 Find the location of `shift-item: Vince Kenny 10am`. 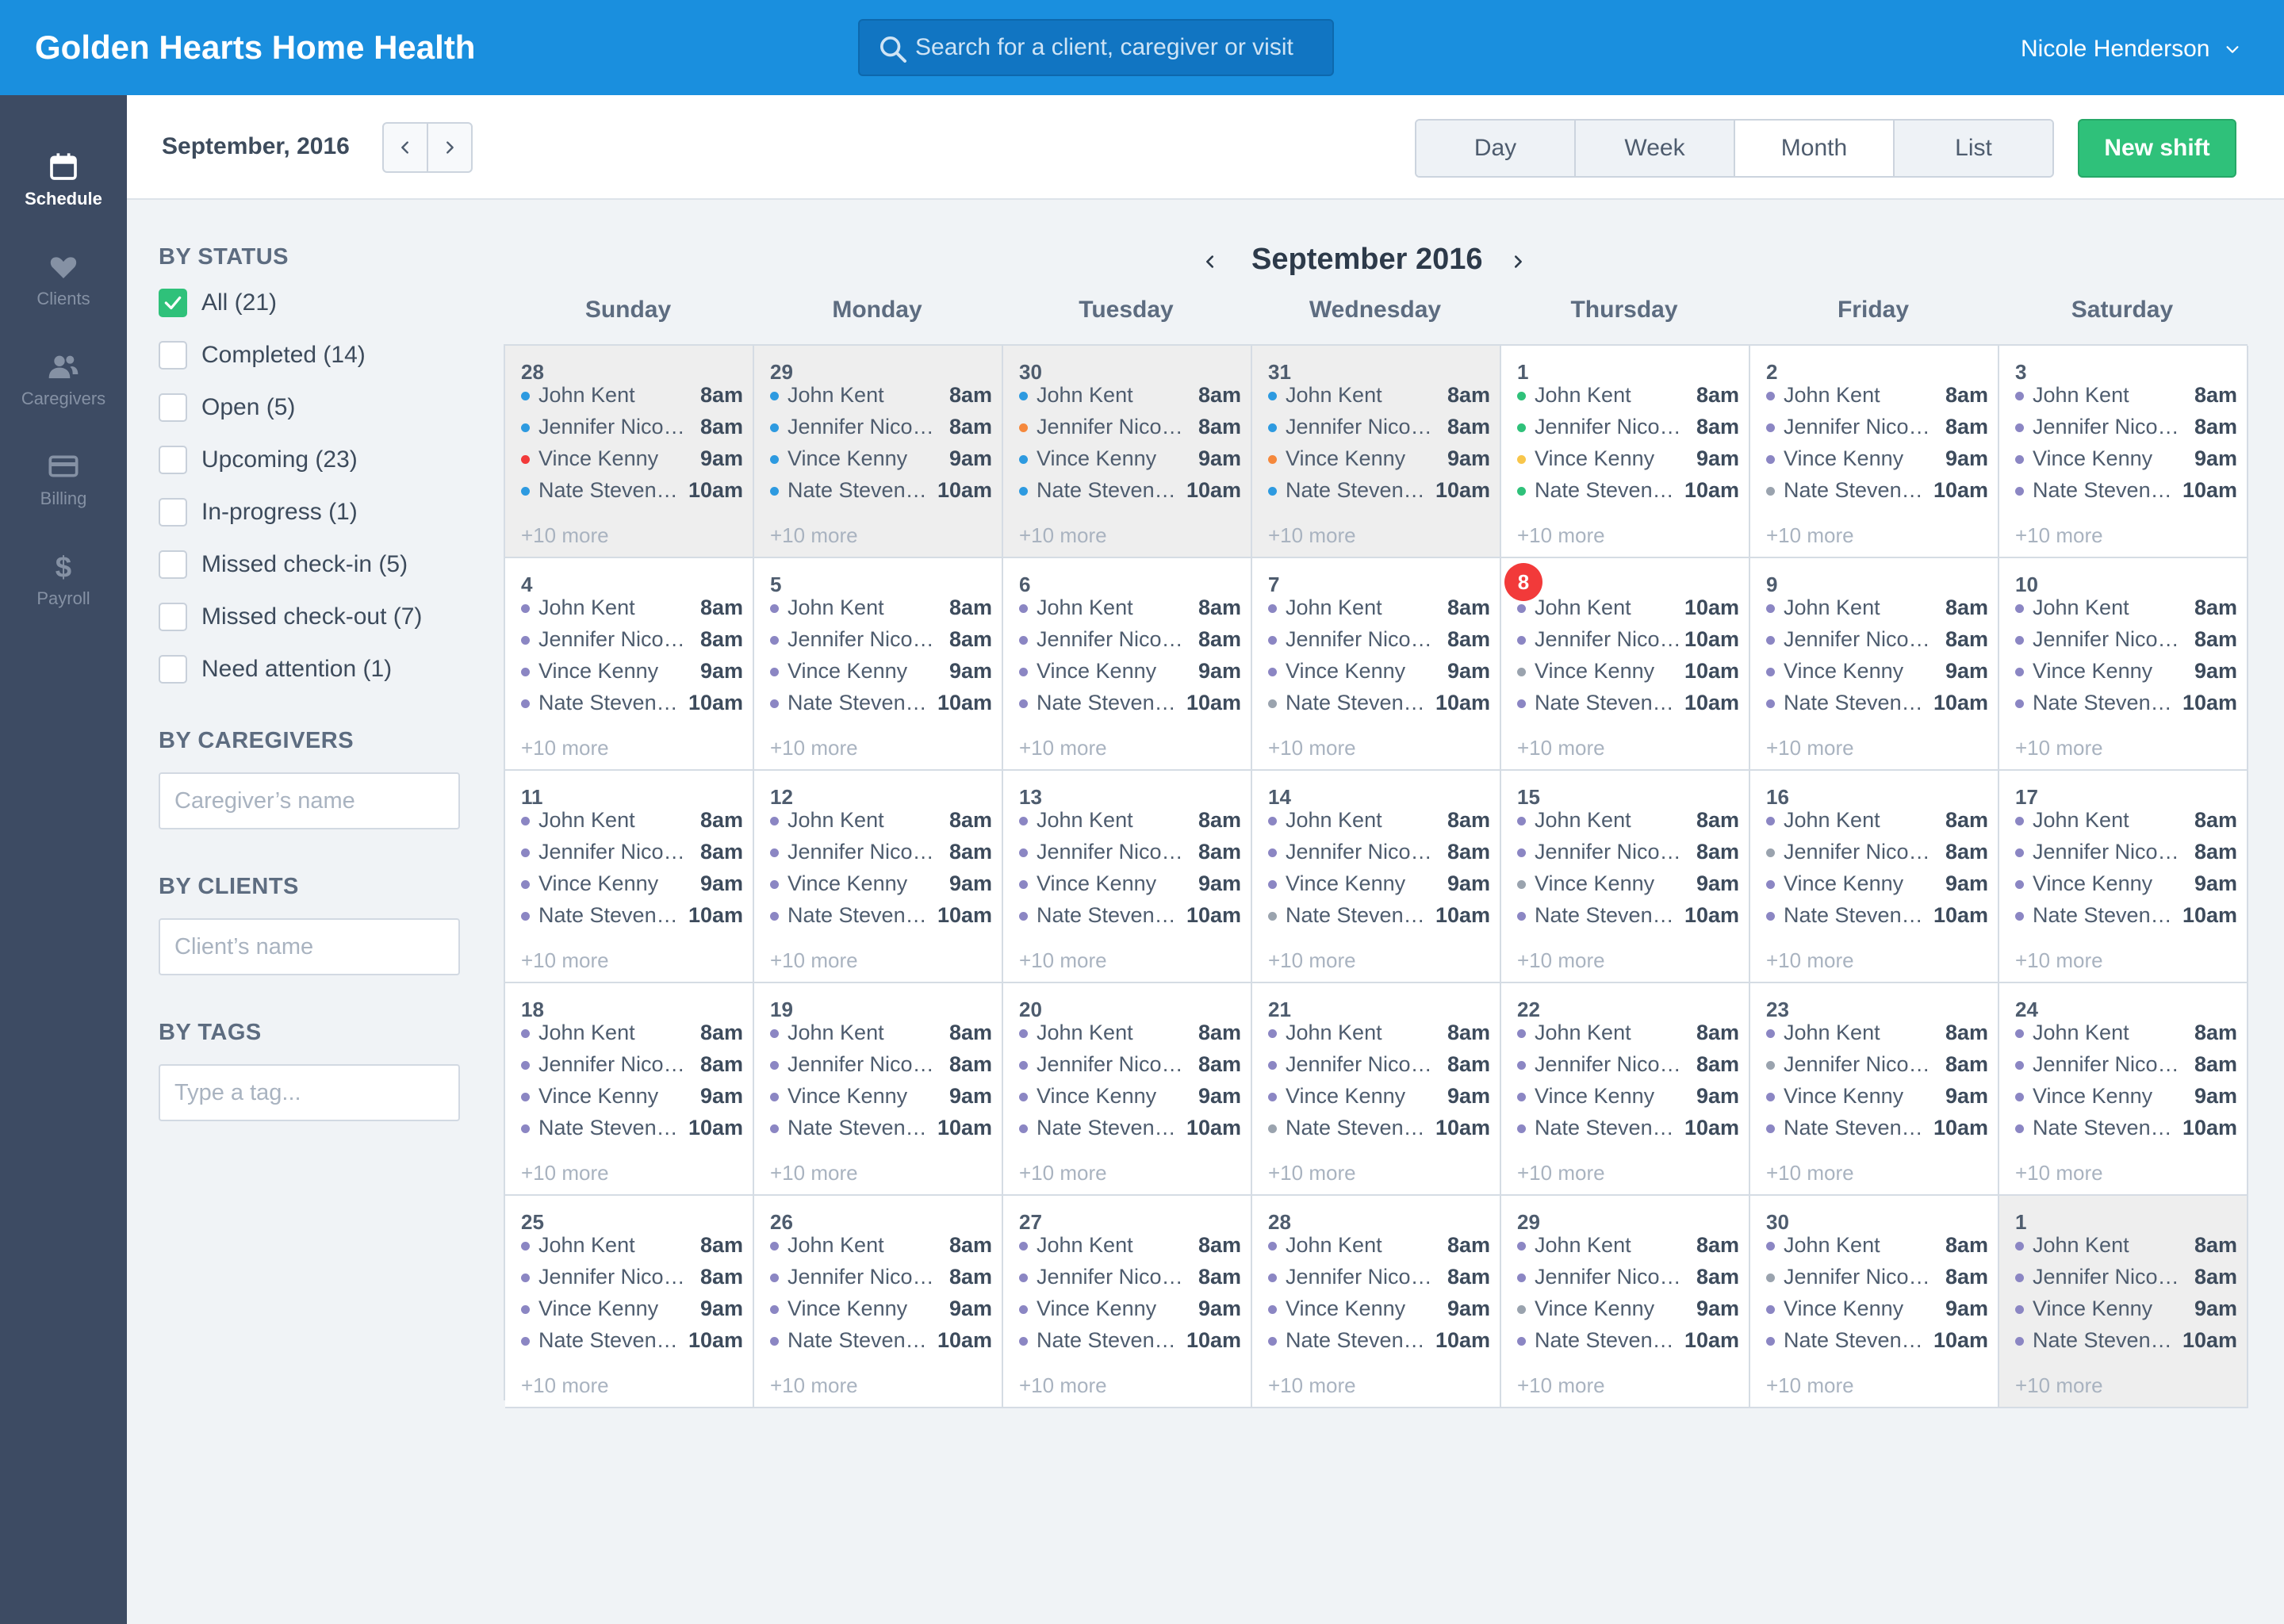

shift-item: Vince Kenny 10am is located at coordinates (1628, 671).